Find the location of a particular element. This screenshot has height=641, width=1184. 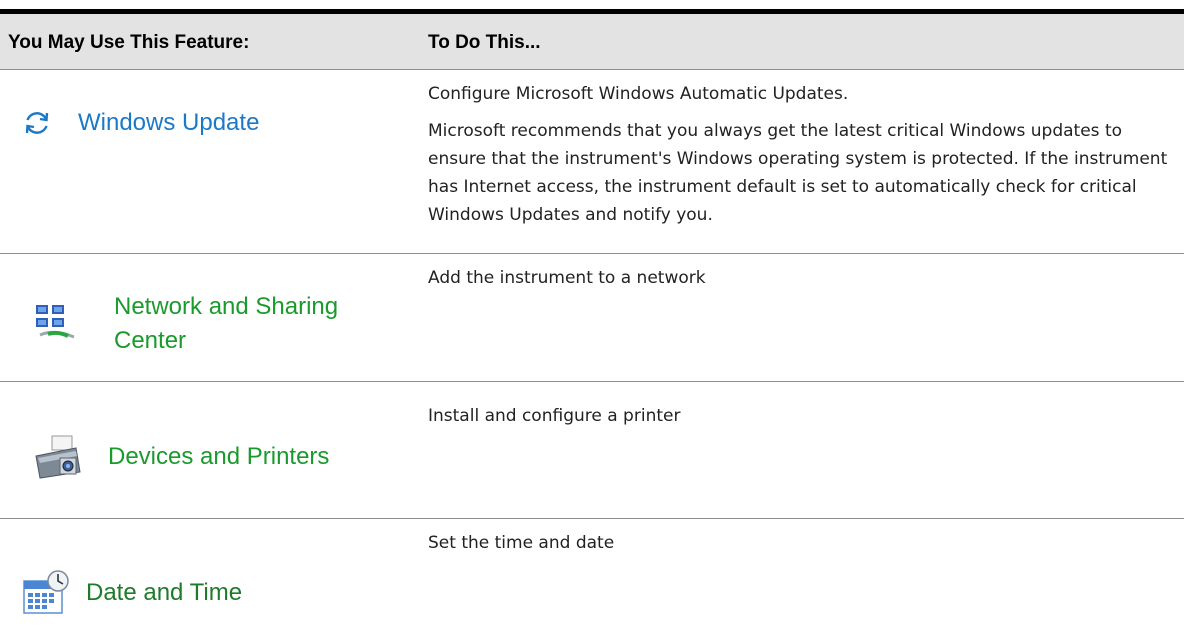

date-time-label: Date and Time is located at coordinates (164, 592).